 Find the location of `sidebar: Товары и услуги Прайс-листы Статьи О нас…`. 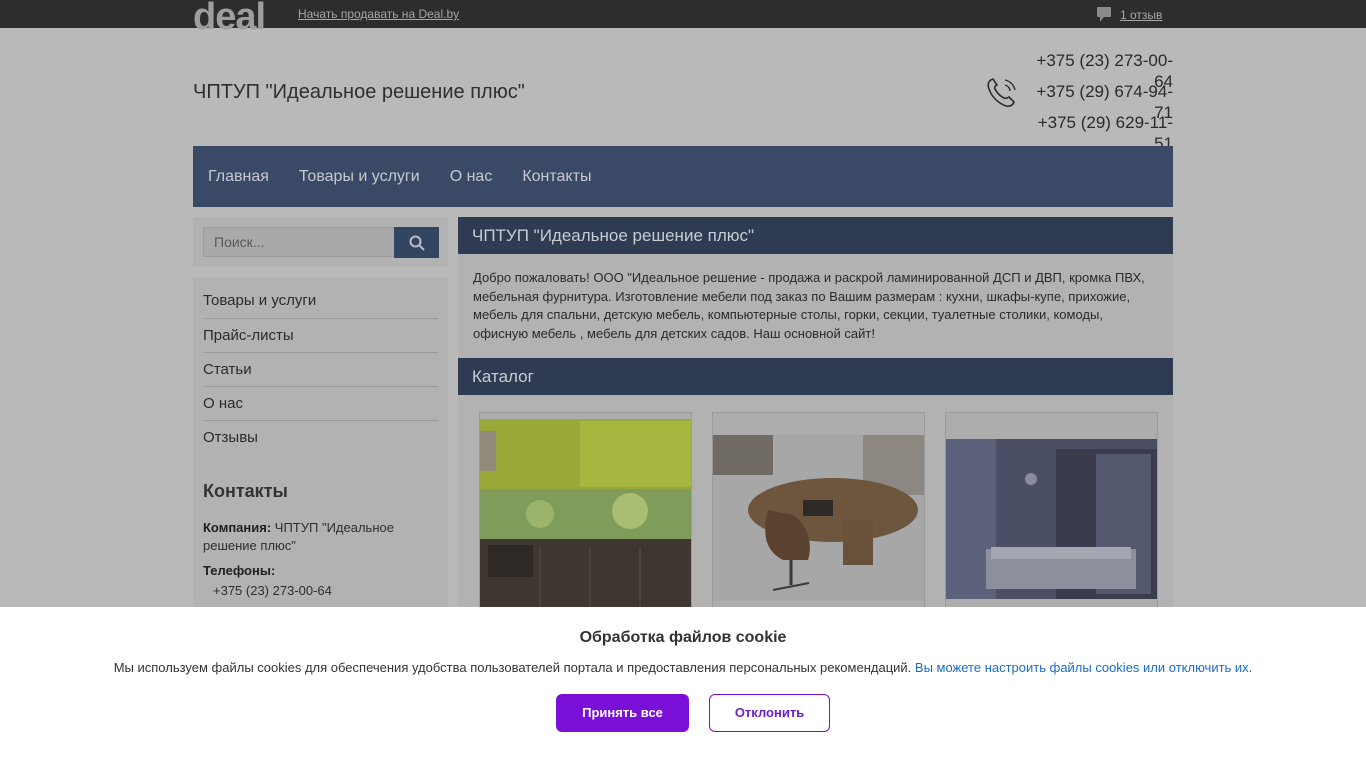

sidebar: Товары и услуги Прайс-листы Статьи О нас… is located at coordinates (320, 447).